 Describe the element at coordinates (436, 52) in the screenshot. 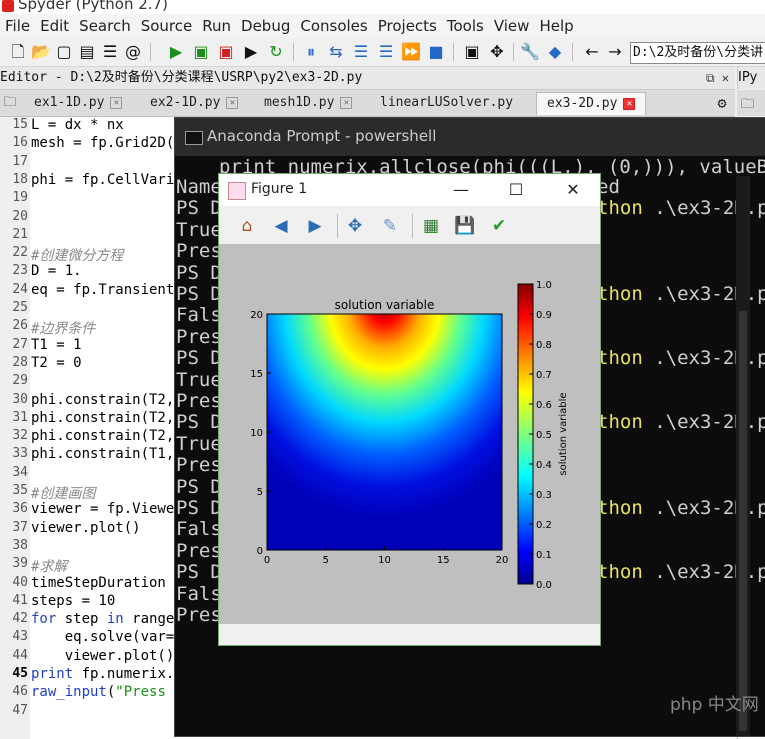

I see `stop-debug-icon: ■` at that location.